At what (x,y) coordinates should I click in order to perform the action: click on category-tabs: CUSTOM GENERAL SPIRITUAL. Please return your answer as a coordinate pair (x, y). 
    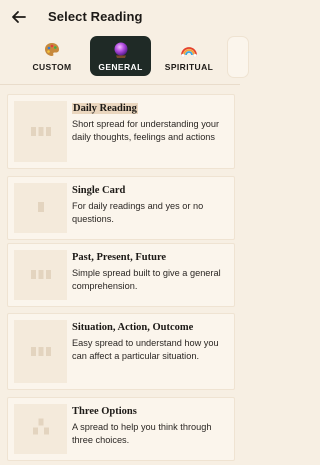
    Looking at the image, I should click on (124, 57).